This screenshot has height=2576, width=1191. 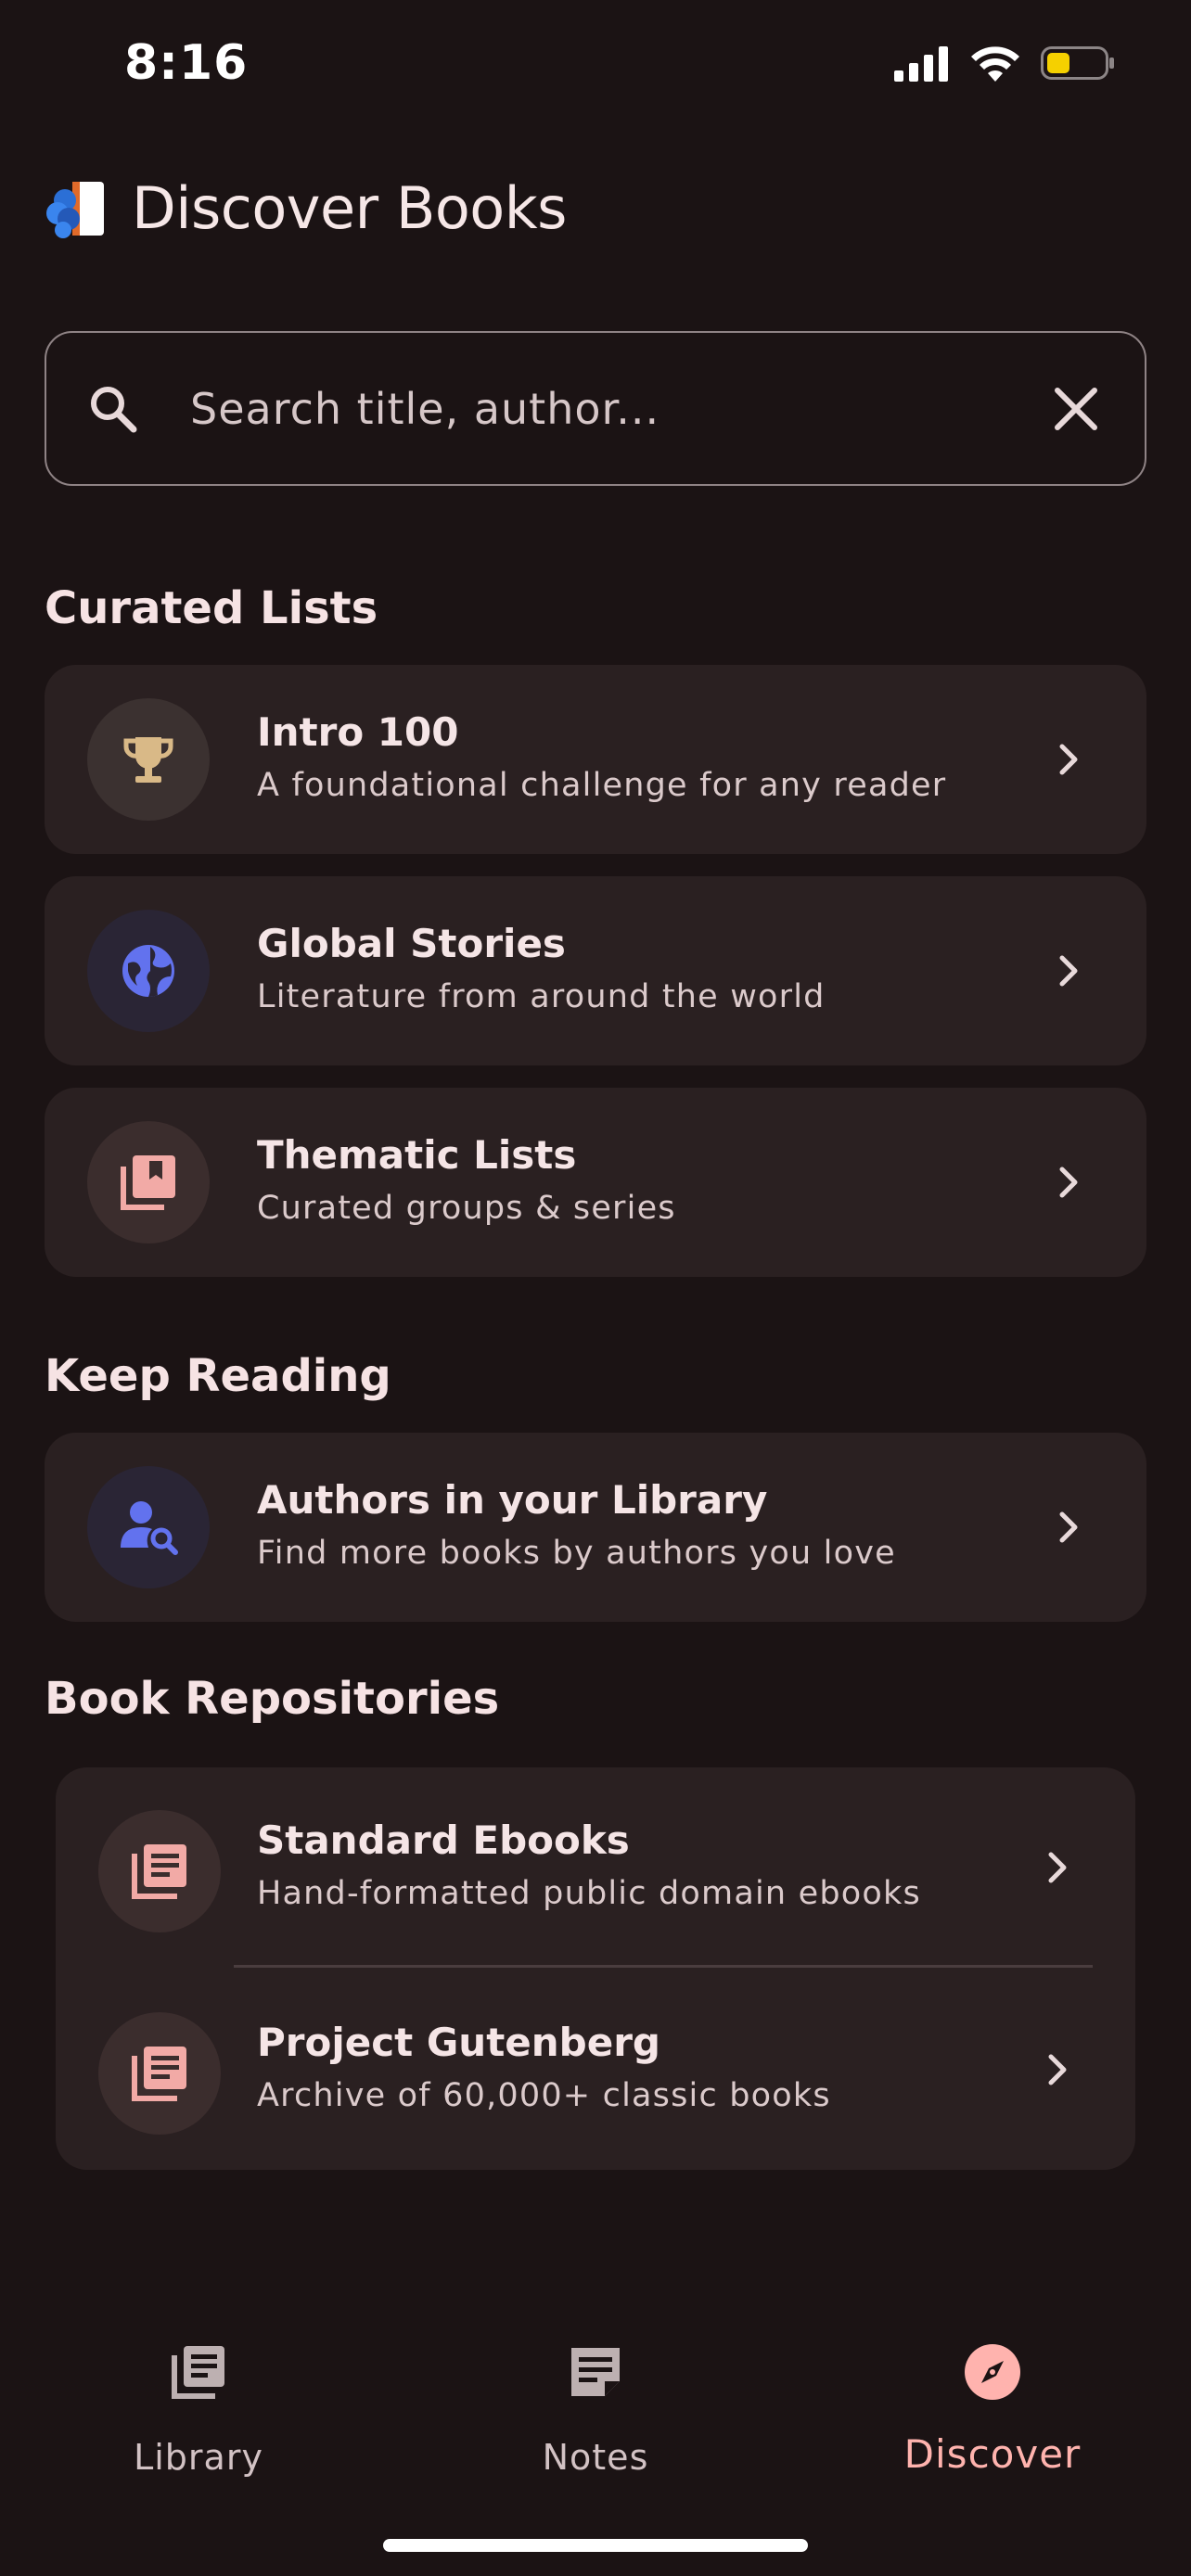 I want to click on bottom-tab-bar: Library Notes Discover, so click(x=595, y=2393).